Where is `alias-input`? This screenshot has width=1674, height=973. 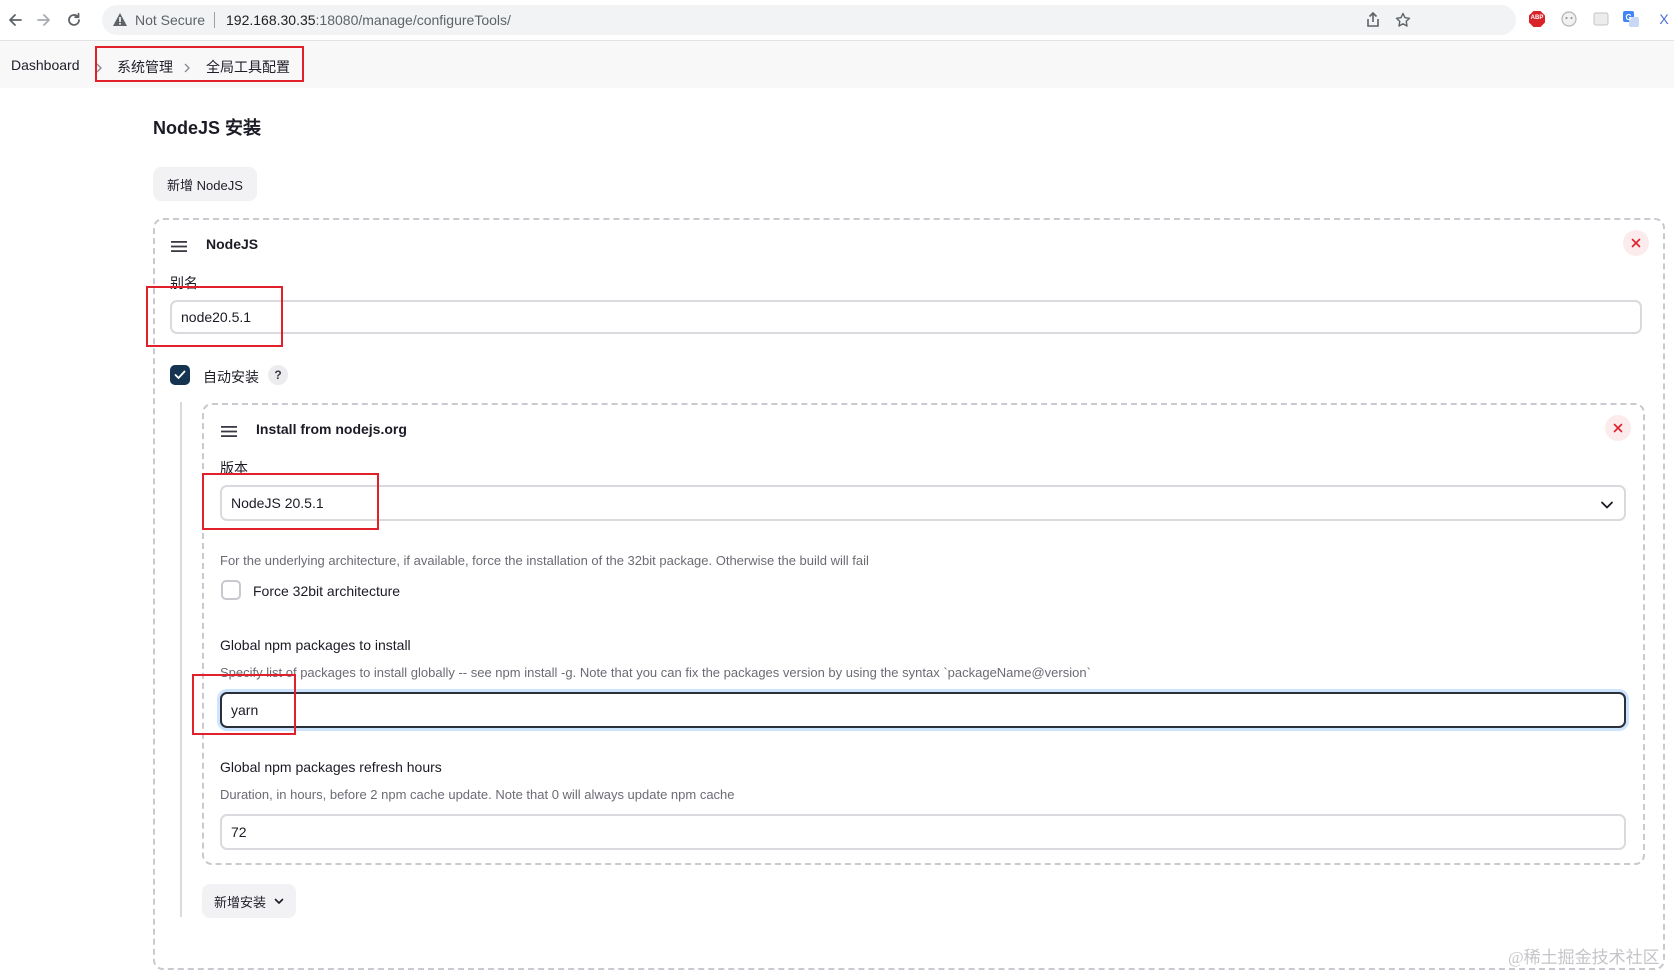 alias-input is located at coordinates (906, 317).